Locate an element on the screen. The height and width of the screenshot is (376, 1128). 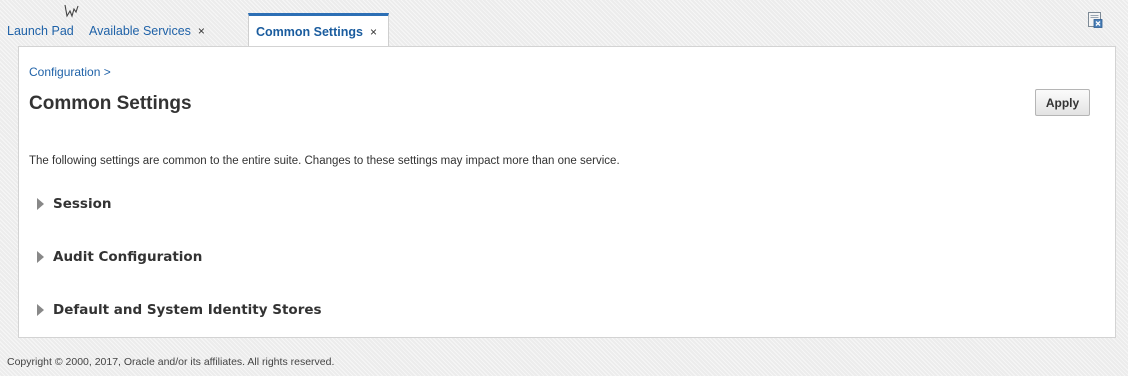
section-session: Session is located at coordinates (74, 204).